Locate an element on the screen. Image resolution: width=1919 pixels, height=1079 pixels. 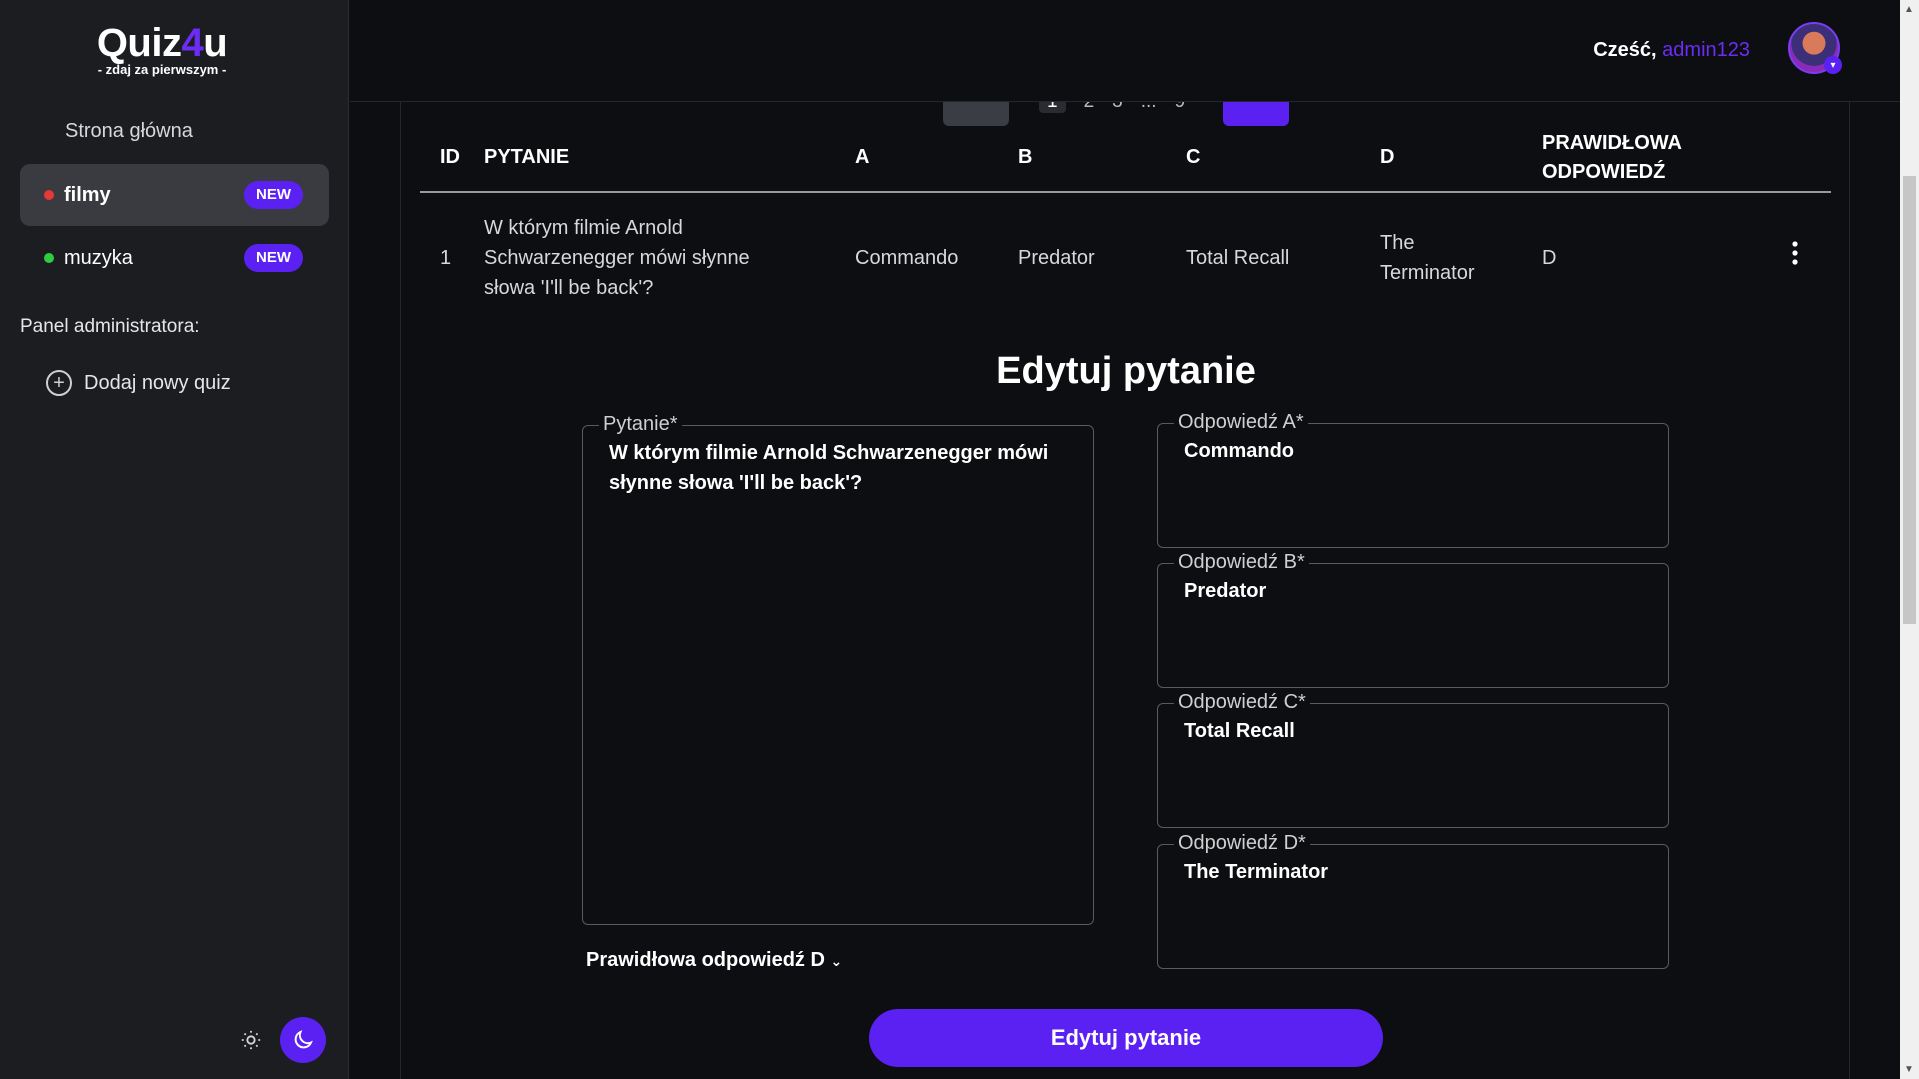
correct-answer-value: Prawidłowa odpowiedź D is located at coordinates (705, 960).